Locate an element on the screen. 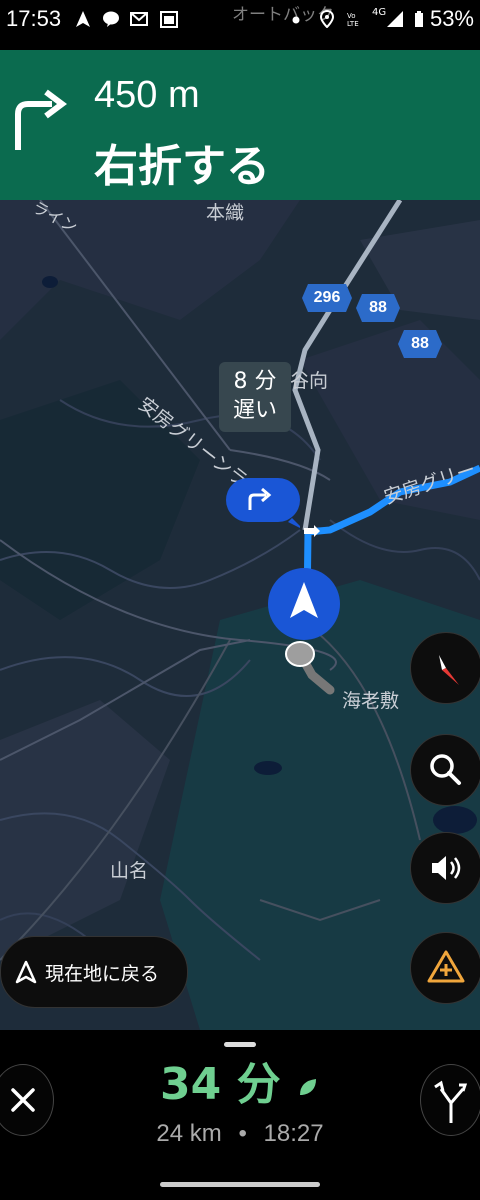  next-turn-bubble is located at coordinates (263, 503).